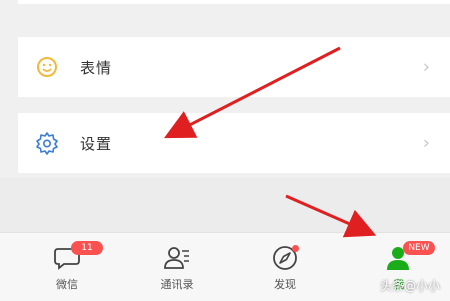 This screenshot has width=450, height=301. What do you see at coordinates (177, 284) in the screenshot?
I see `tab-label: 通讯录` at bounding box center [177, 284].